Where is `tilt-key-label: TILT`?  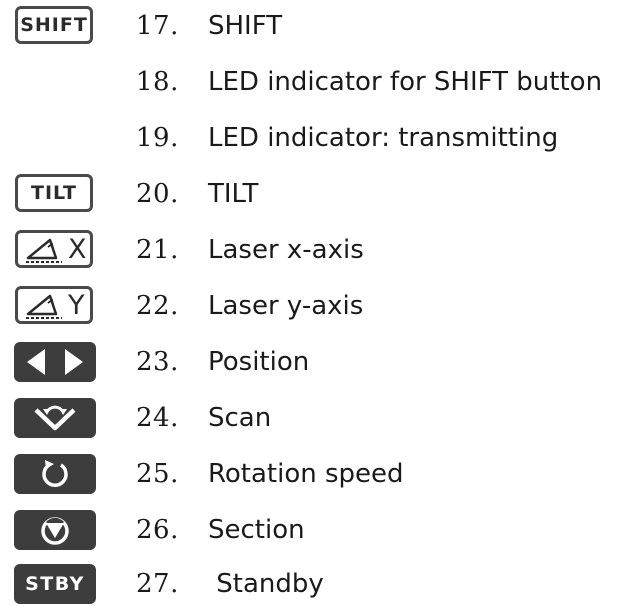
tilt-key-label: TILT is located at coordinates (54, 193).